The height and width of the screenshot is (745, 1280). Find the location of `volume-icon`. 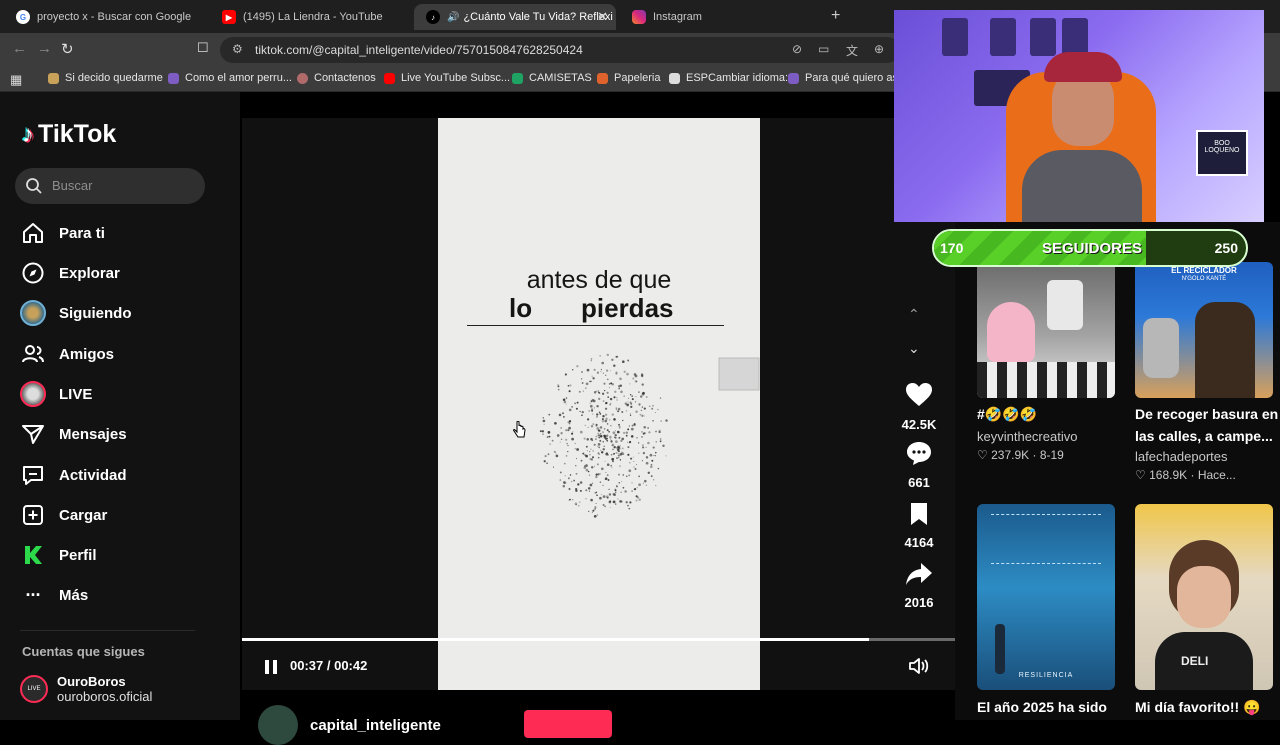

volume-icon is located at coordinates (919, 666).